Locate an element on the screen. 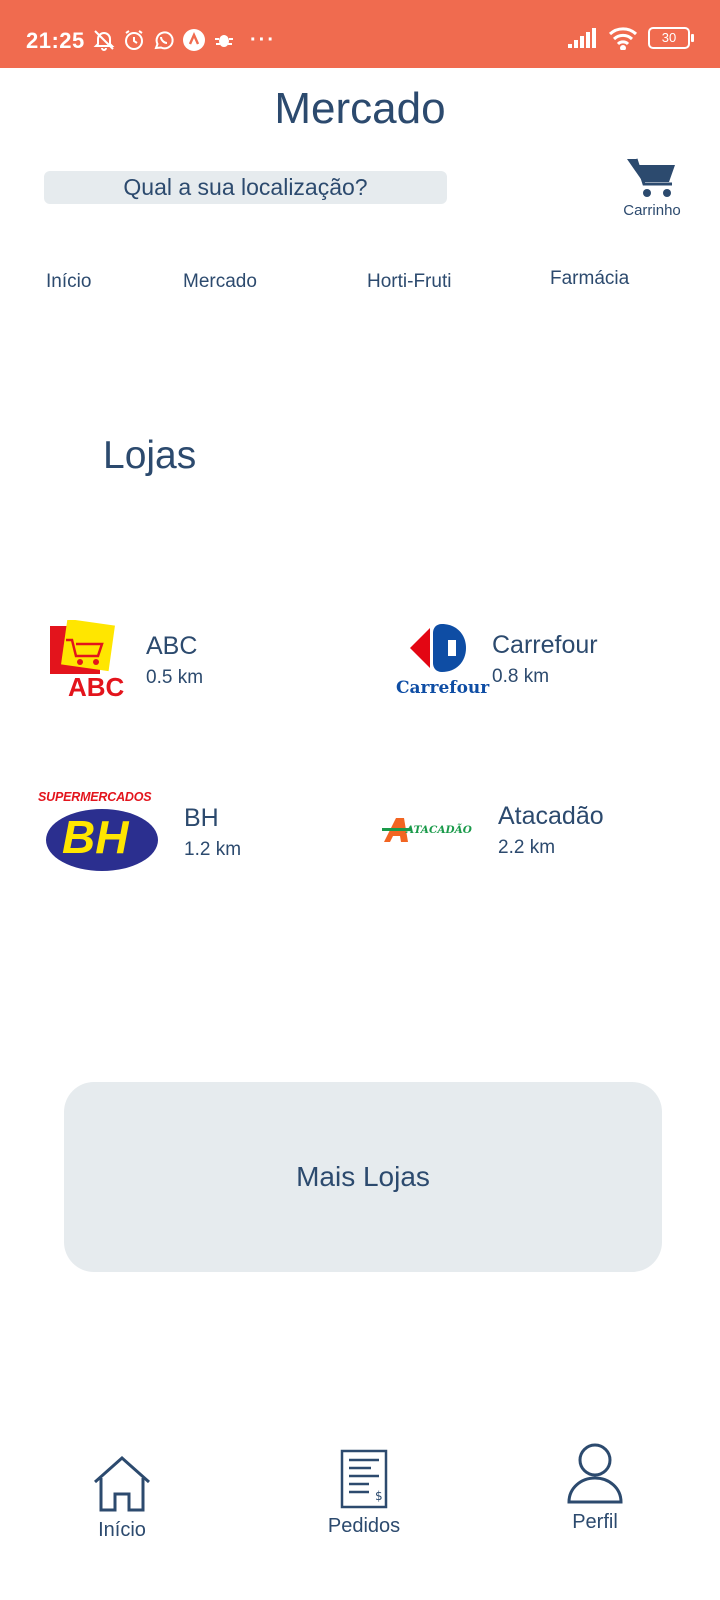 The width and height of the screenshot is (720, 1600). store-name: ABC is located at coordinates (172, 645).